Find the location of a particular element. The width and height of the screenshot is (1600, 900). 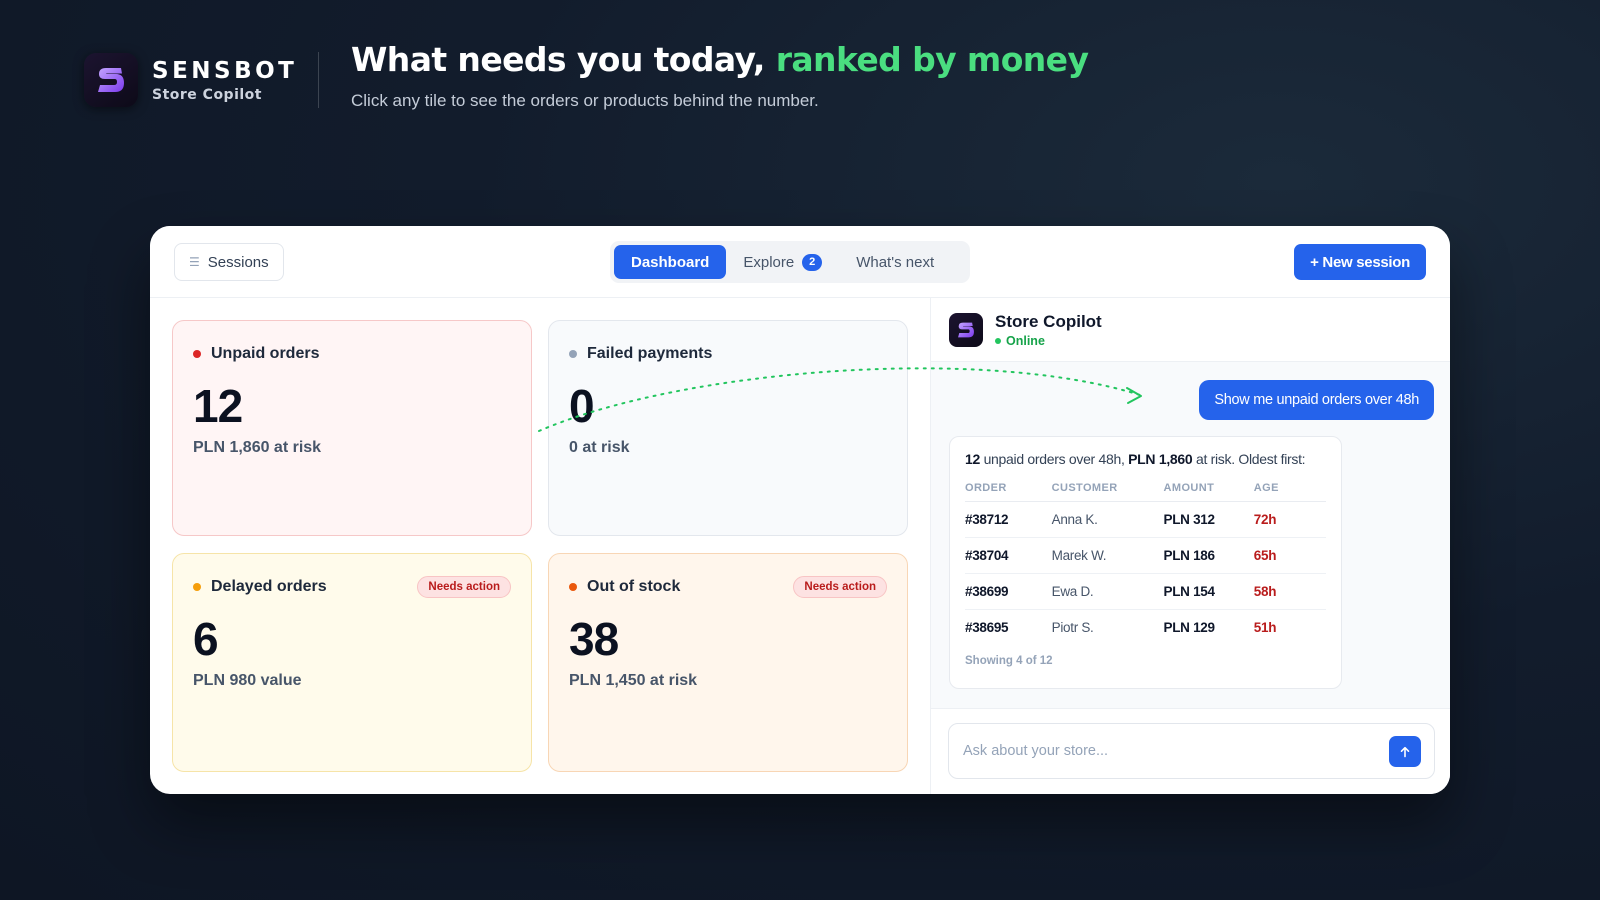

brand-name: SENSBOT is located at coordinates (225, 70).